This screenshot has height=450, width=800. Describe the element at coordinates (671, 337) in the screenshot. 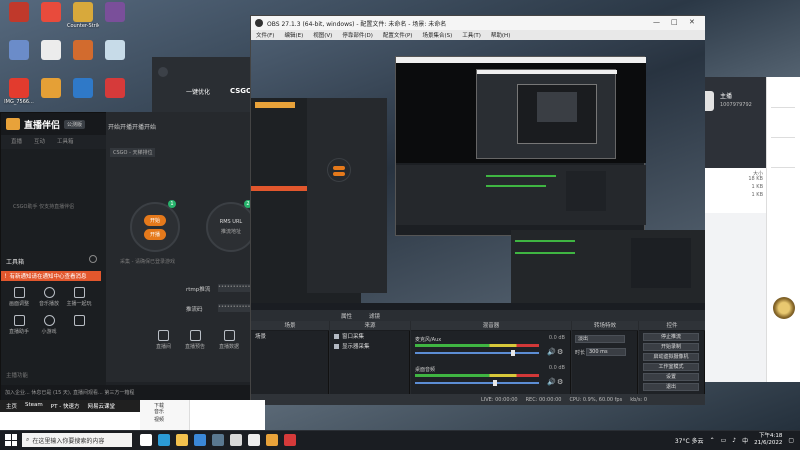

I see `stop-stream-button: 停止推流` at that location.